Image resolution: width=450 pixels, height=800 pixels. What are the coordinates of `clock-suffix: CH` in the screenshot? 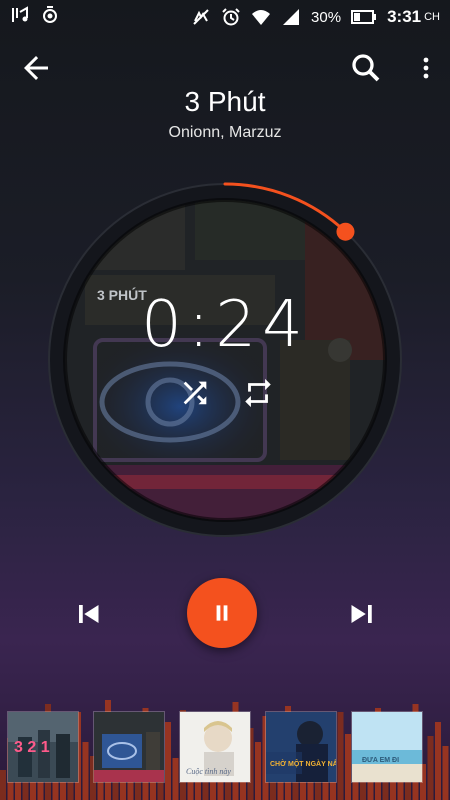 It's located at (432, 17).